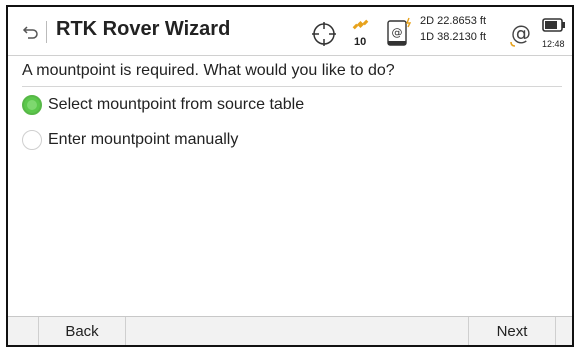  Describe the element at coordinates (553, 44) in the screenshot. I see `clock-time: 12:48` at that location.